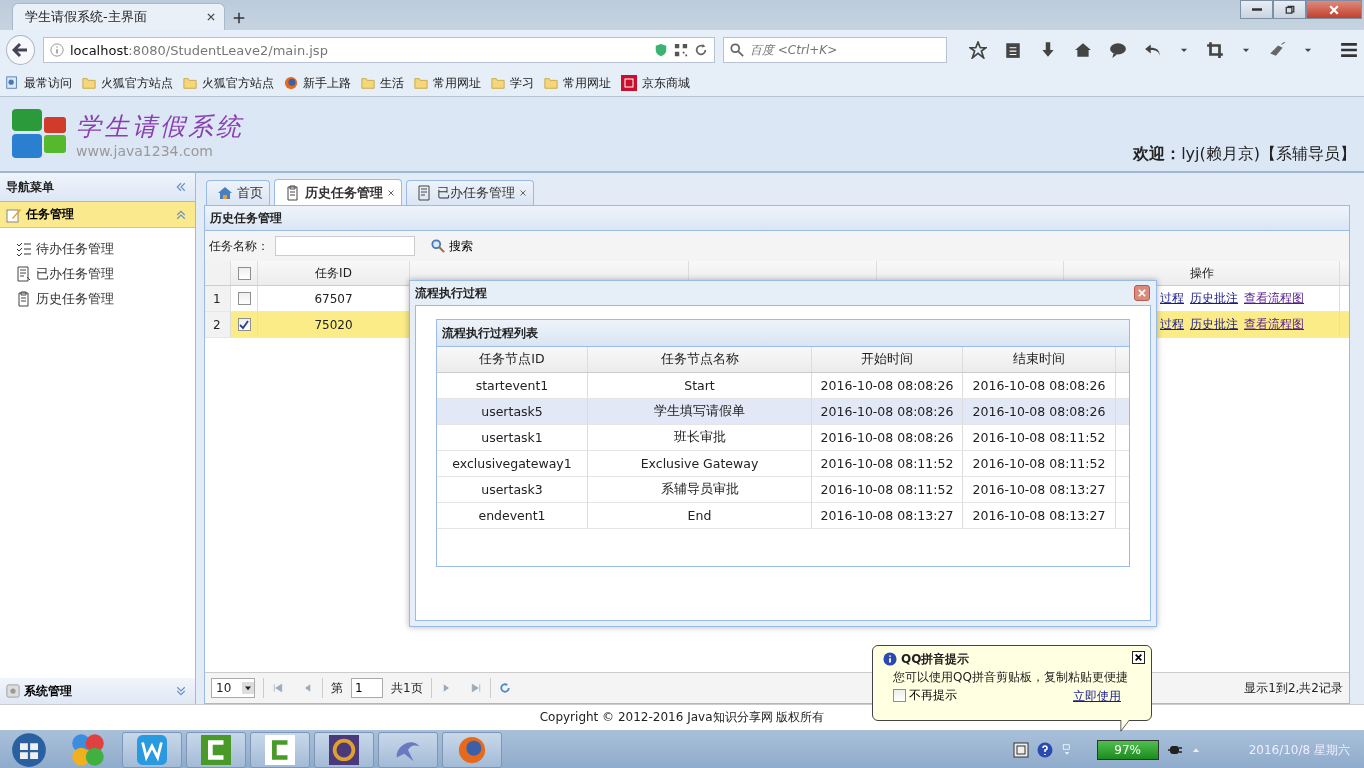 The width and height of the screenshot is (1364, 768). I want to click on task-name-field, so click(345, 246).